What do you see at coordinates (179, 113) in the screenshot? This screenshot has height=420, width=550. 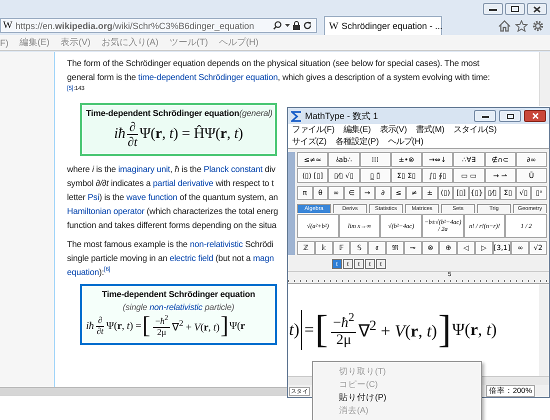 I see `equation-title: Time-dependent Schrödinger equation(general)` at bounding box center [179, 113].